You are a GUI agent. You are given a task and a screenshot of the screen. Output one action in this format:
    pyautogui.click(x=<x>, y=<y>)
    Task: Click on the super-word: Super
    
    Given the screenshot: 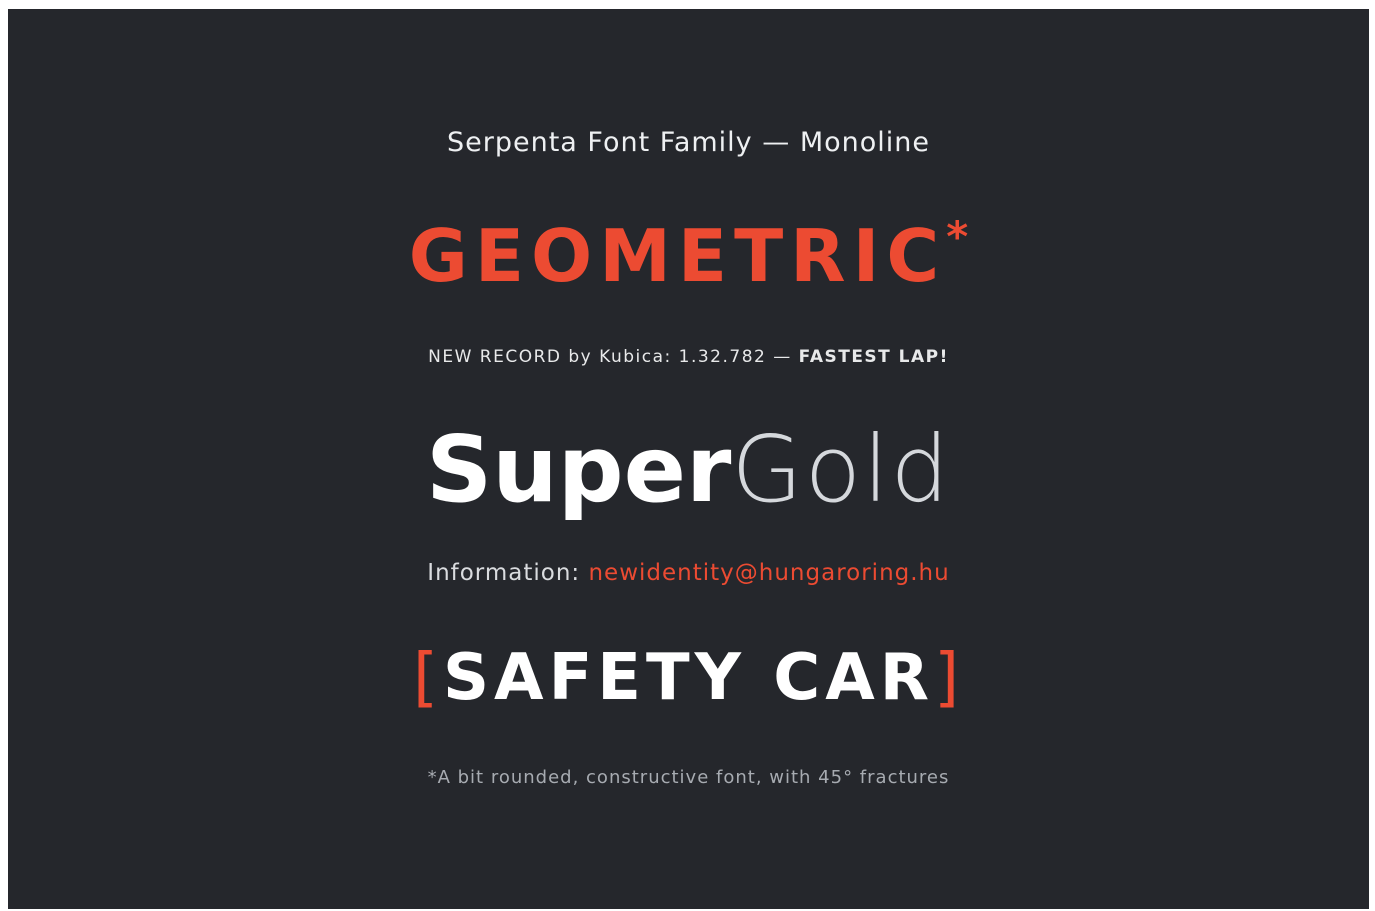 What is the action you would take?
    pyautogui.click(x=579, y=469)
    